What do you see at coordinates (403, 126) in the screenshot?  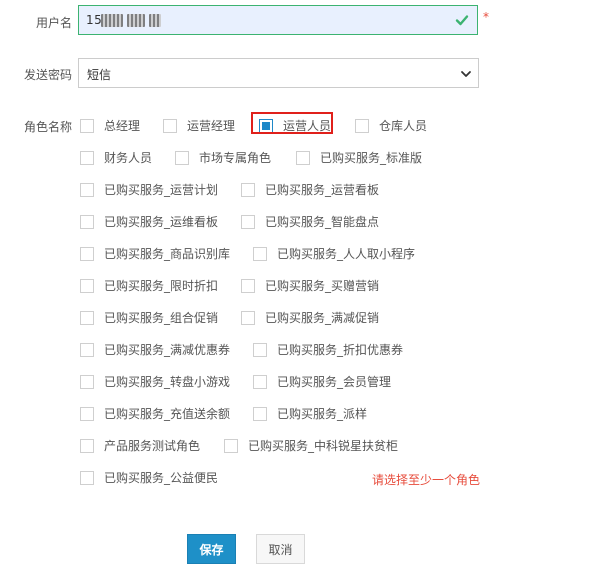 I see `role-label: 仓库人员` at bounding box center [403, 126].